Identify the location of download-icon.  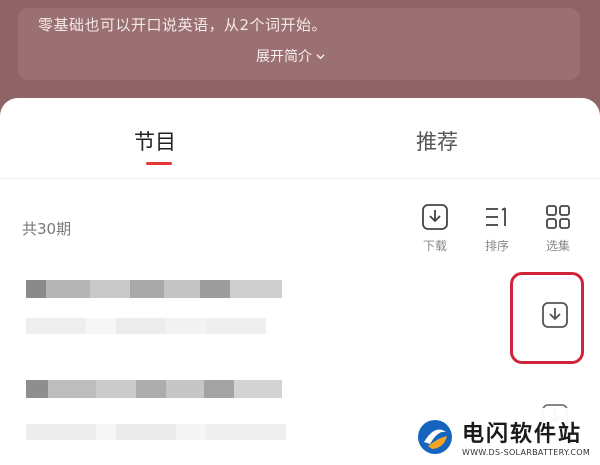
(435, 217).